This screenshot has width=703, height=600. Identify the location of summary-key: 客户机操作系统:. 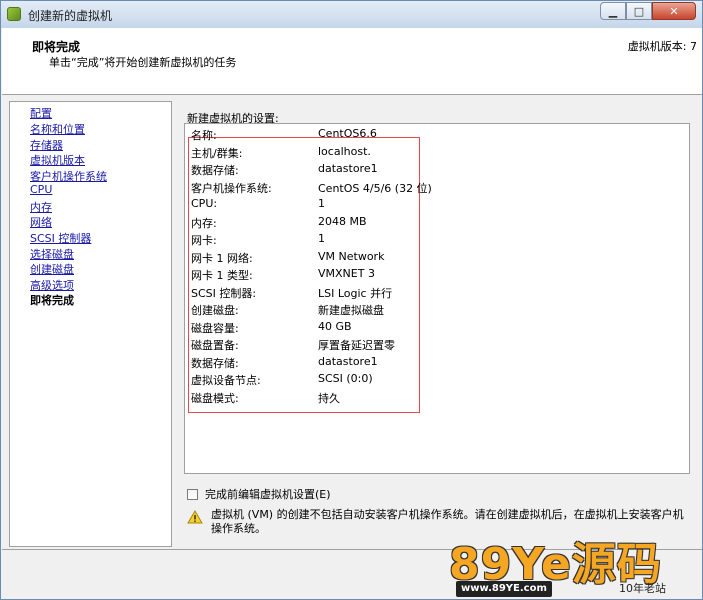
(231, 188).